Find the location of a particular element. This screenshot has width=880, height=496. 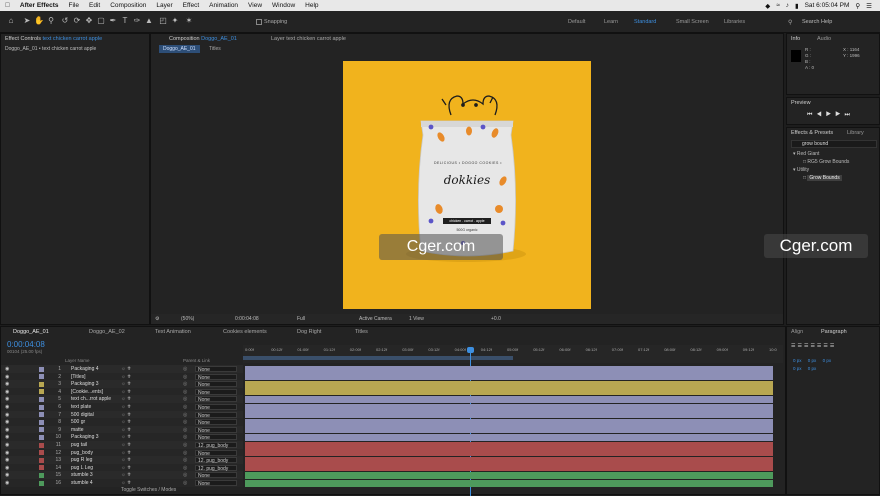

type-tool-icon: T is located at coordinates (125, 21).